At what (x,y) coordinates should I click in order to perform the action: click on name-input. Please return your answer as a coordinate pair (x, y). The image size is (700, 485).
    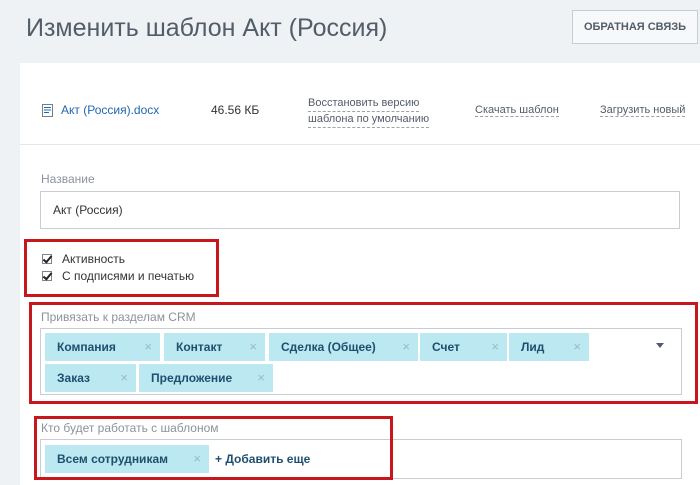
    Looking at the image, I should click on (360, 210).